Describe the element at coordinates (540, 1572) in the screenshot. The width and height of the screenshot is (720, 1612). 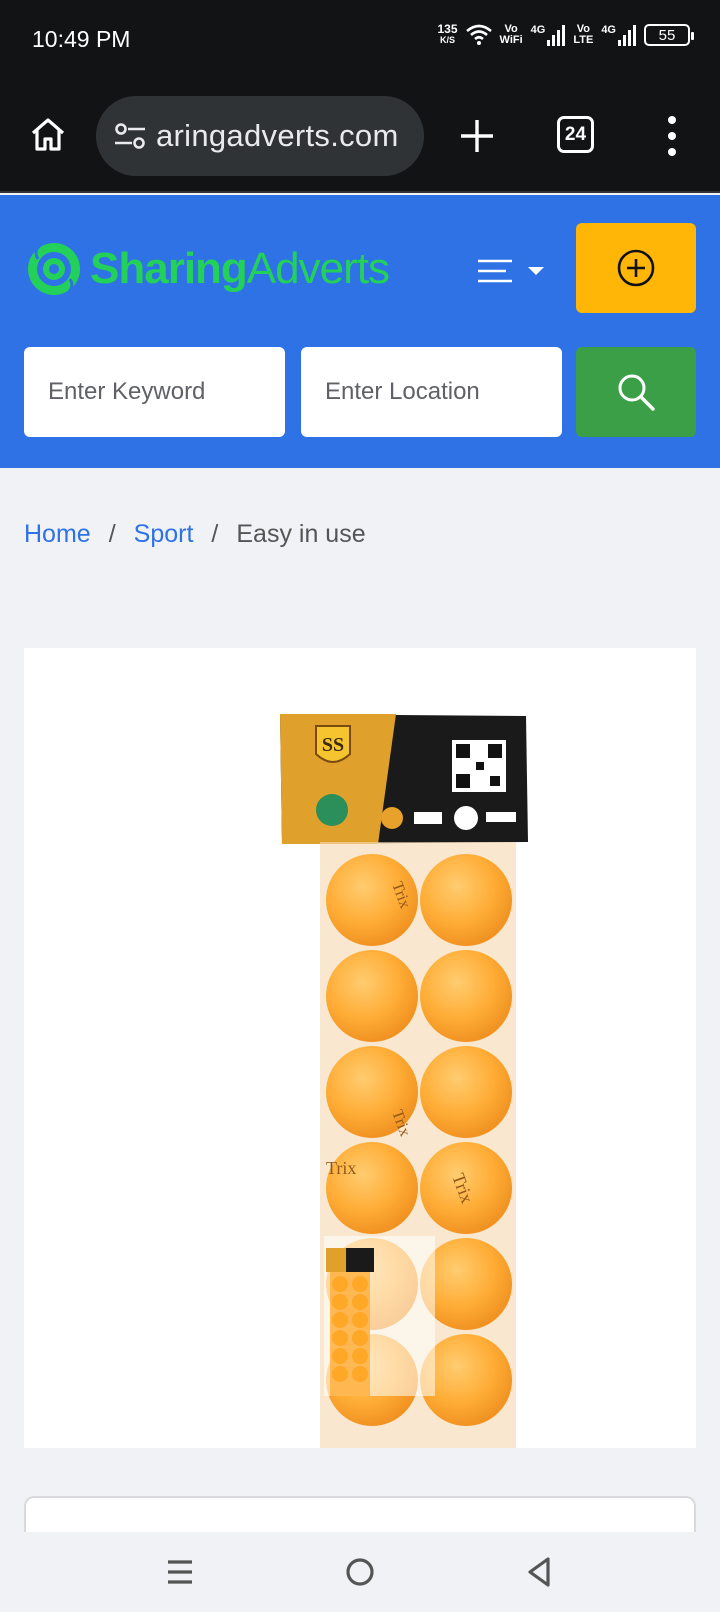
I see `back-triangle-icon` at that location.